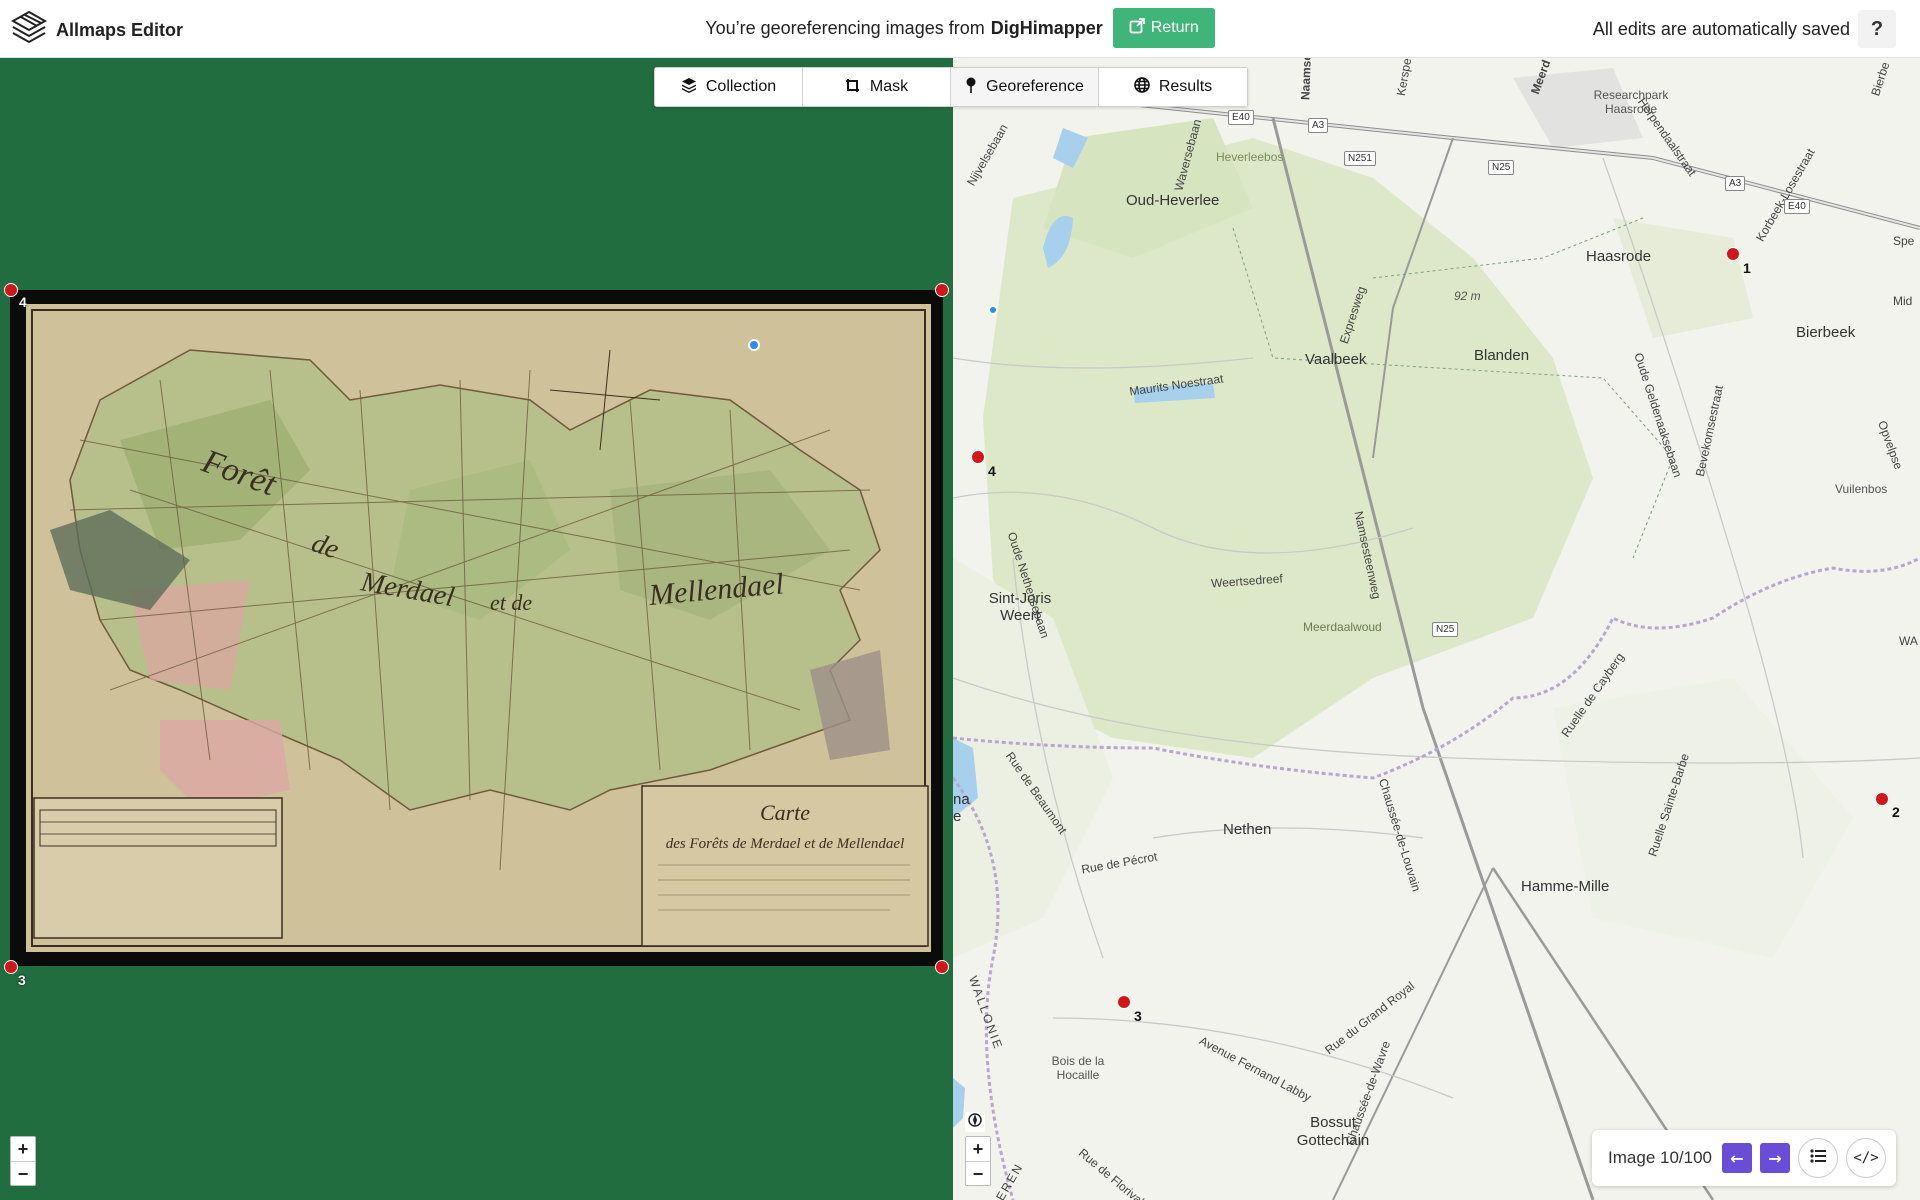 This screenshot has height=1200, width=1920. Describe the element at coordinates (1721, 29) in the screenshot. I see `saved-status: All edits are automatically saved` at that location.